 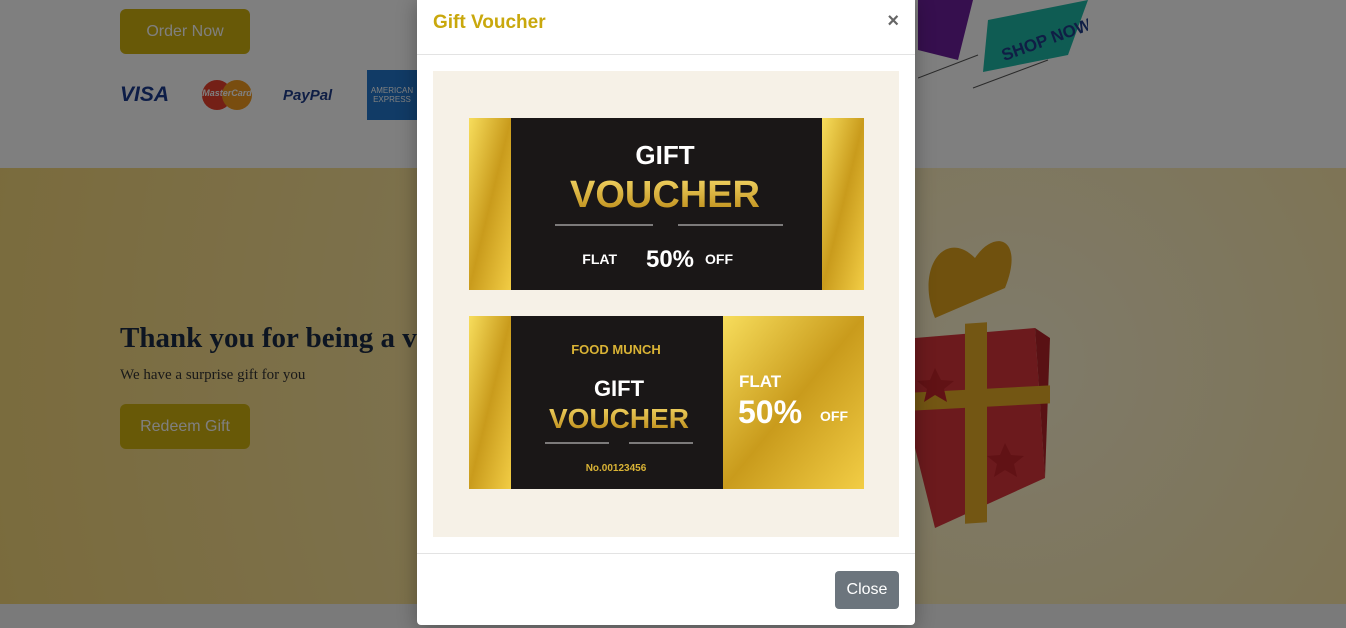 I want to click on voucher2-brand-text: FOOD MUNCH, so click(x=616, y=349).